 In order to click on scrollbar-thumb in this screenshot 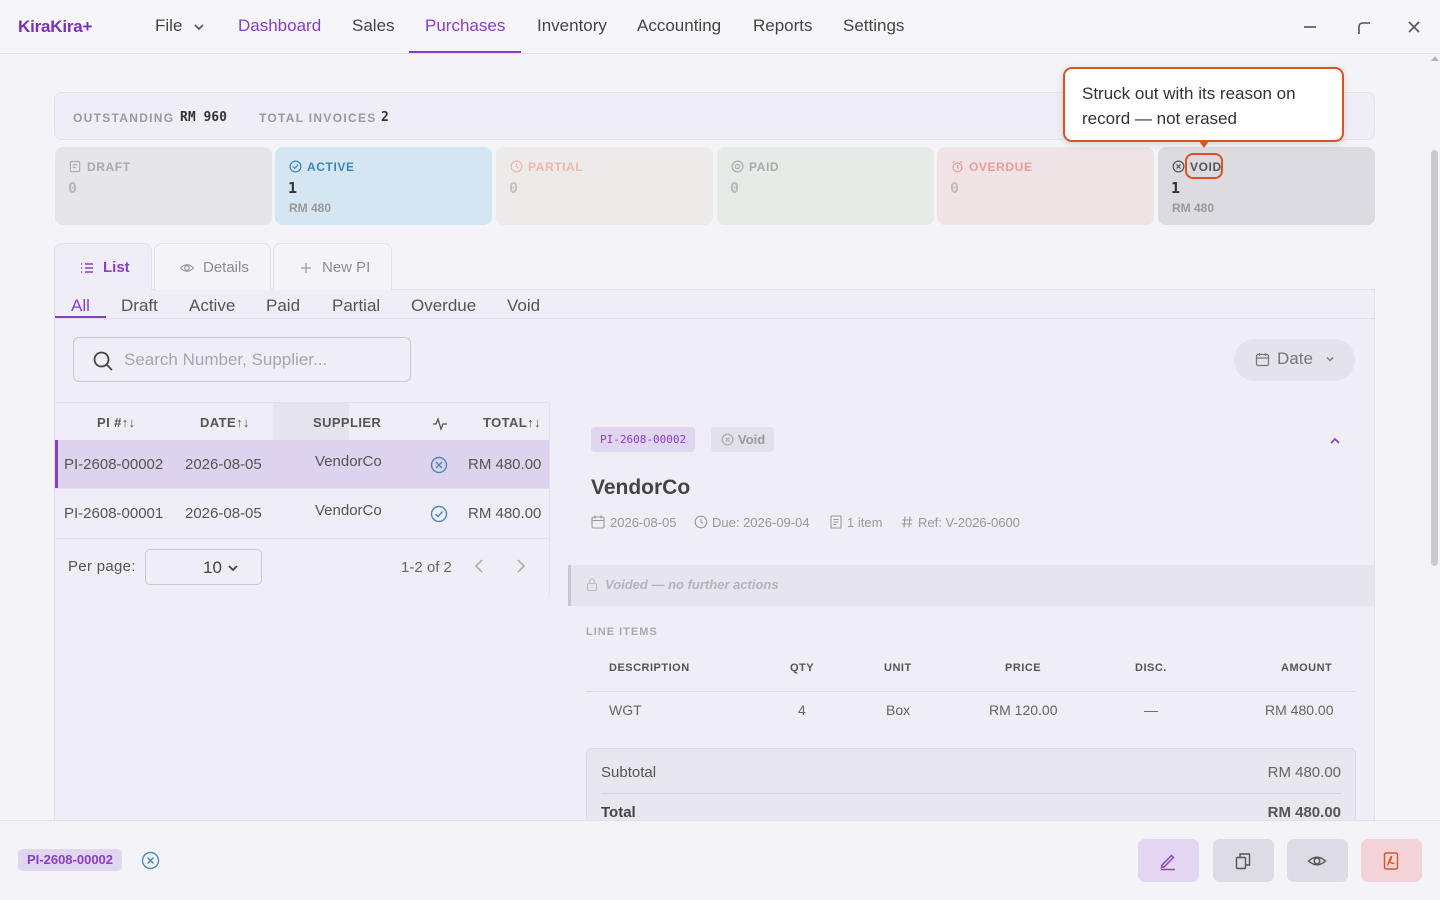, I will do `click(1434, 358)`.